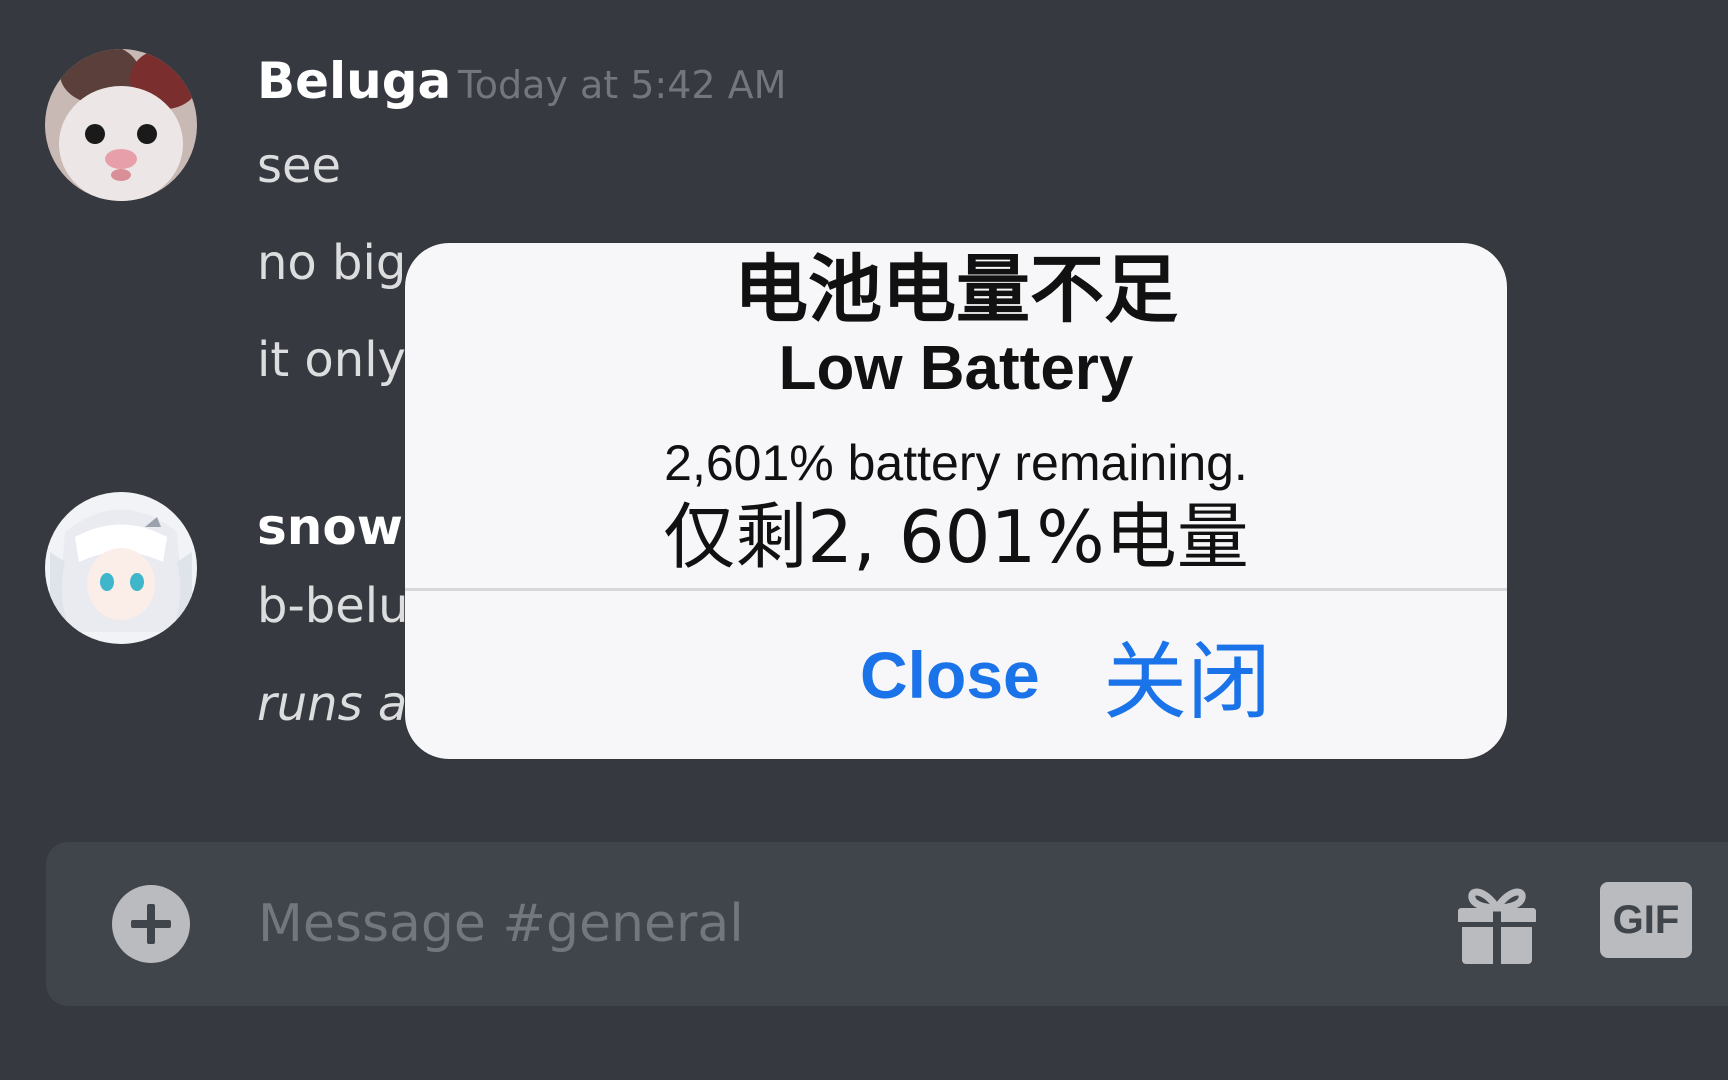 This screenshot has height=1080, width=1728. What do you see at coordinates (151, 924) in the screenshot?
I see `plus-circle-icon` at bounding box center [151, 924].